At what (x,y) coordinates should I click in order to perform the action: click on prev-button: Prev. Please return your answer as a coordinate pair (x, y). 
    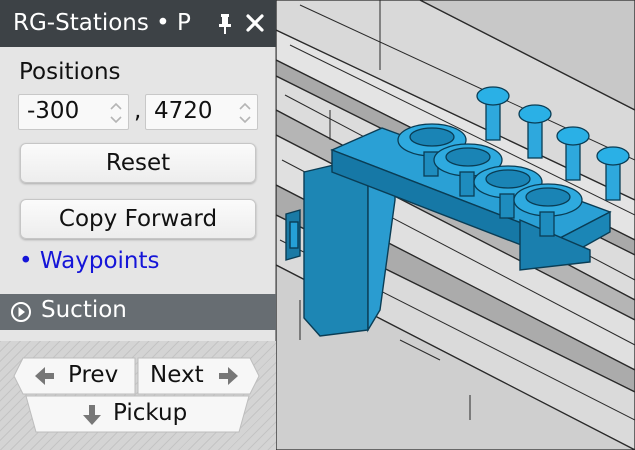
    Looking at the image, I should click on (74, 376).